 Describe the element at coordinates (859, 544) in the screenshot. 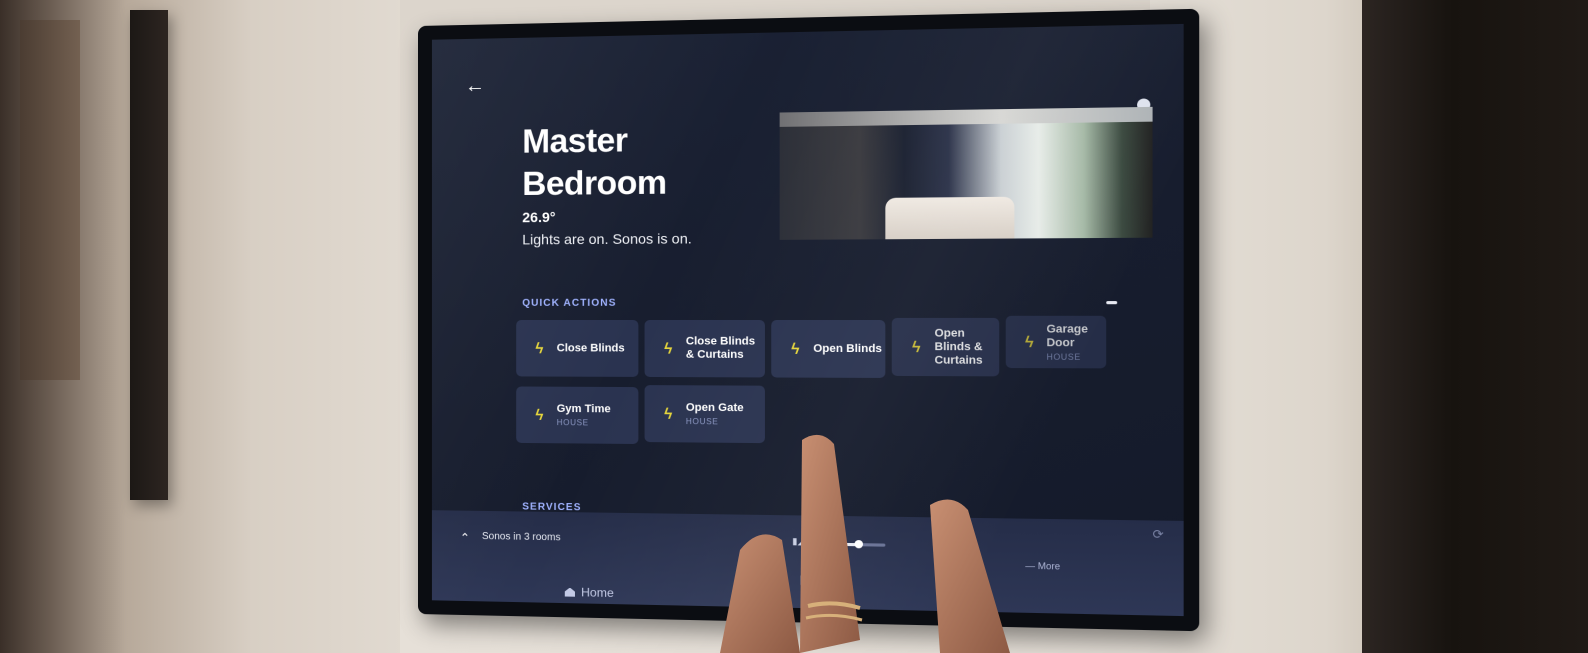

I see `volume-slider-knob` at that location.